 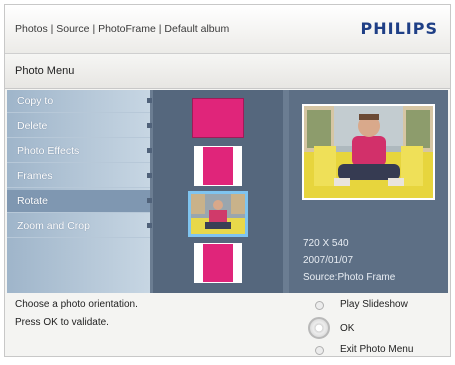 What do you see at coordinates (76, 304) in the screenshot?
I see `help-text-line1: Choose a photo orientation.` at bounding box center [76, 304].